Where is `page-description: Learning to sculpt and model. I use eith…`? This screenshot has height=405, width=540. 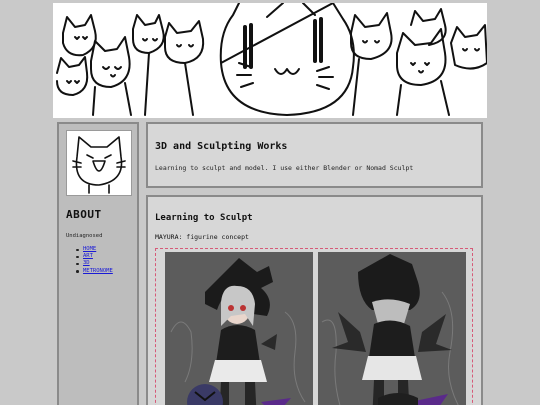
page-description: Learning to sculpt and model. I use eith… is located at coordinates (284, 168).